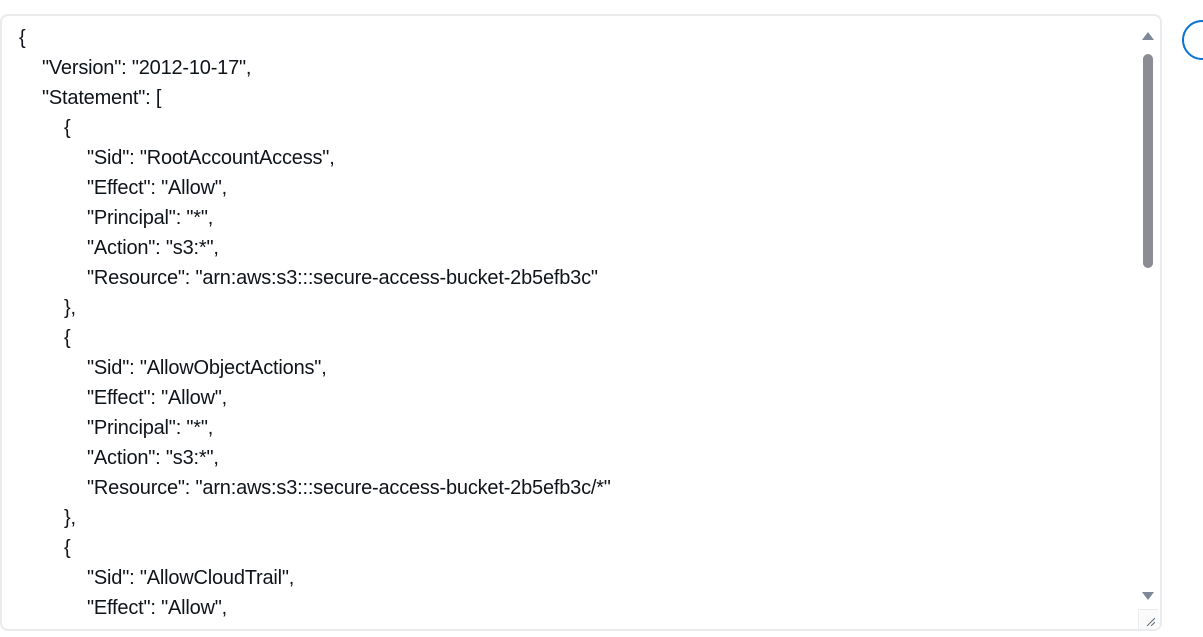  I want to click on code-line: "Sid": "AllowObjectActions",, so click(207, 368).